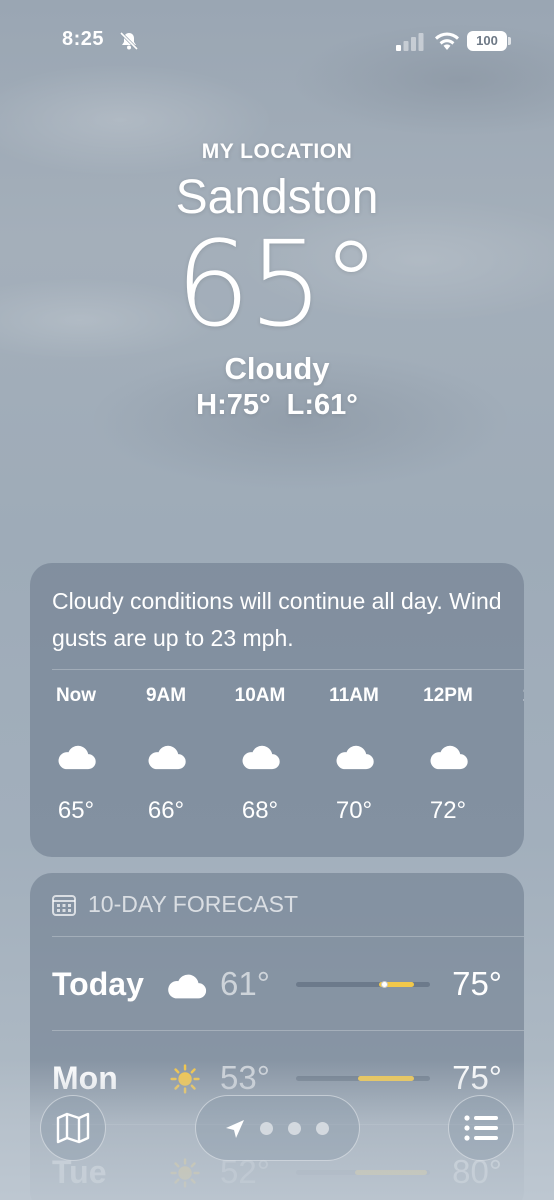 This screenshot has width=554, height=1200. I want to click on day-low: 61°, so click(245, 983).